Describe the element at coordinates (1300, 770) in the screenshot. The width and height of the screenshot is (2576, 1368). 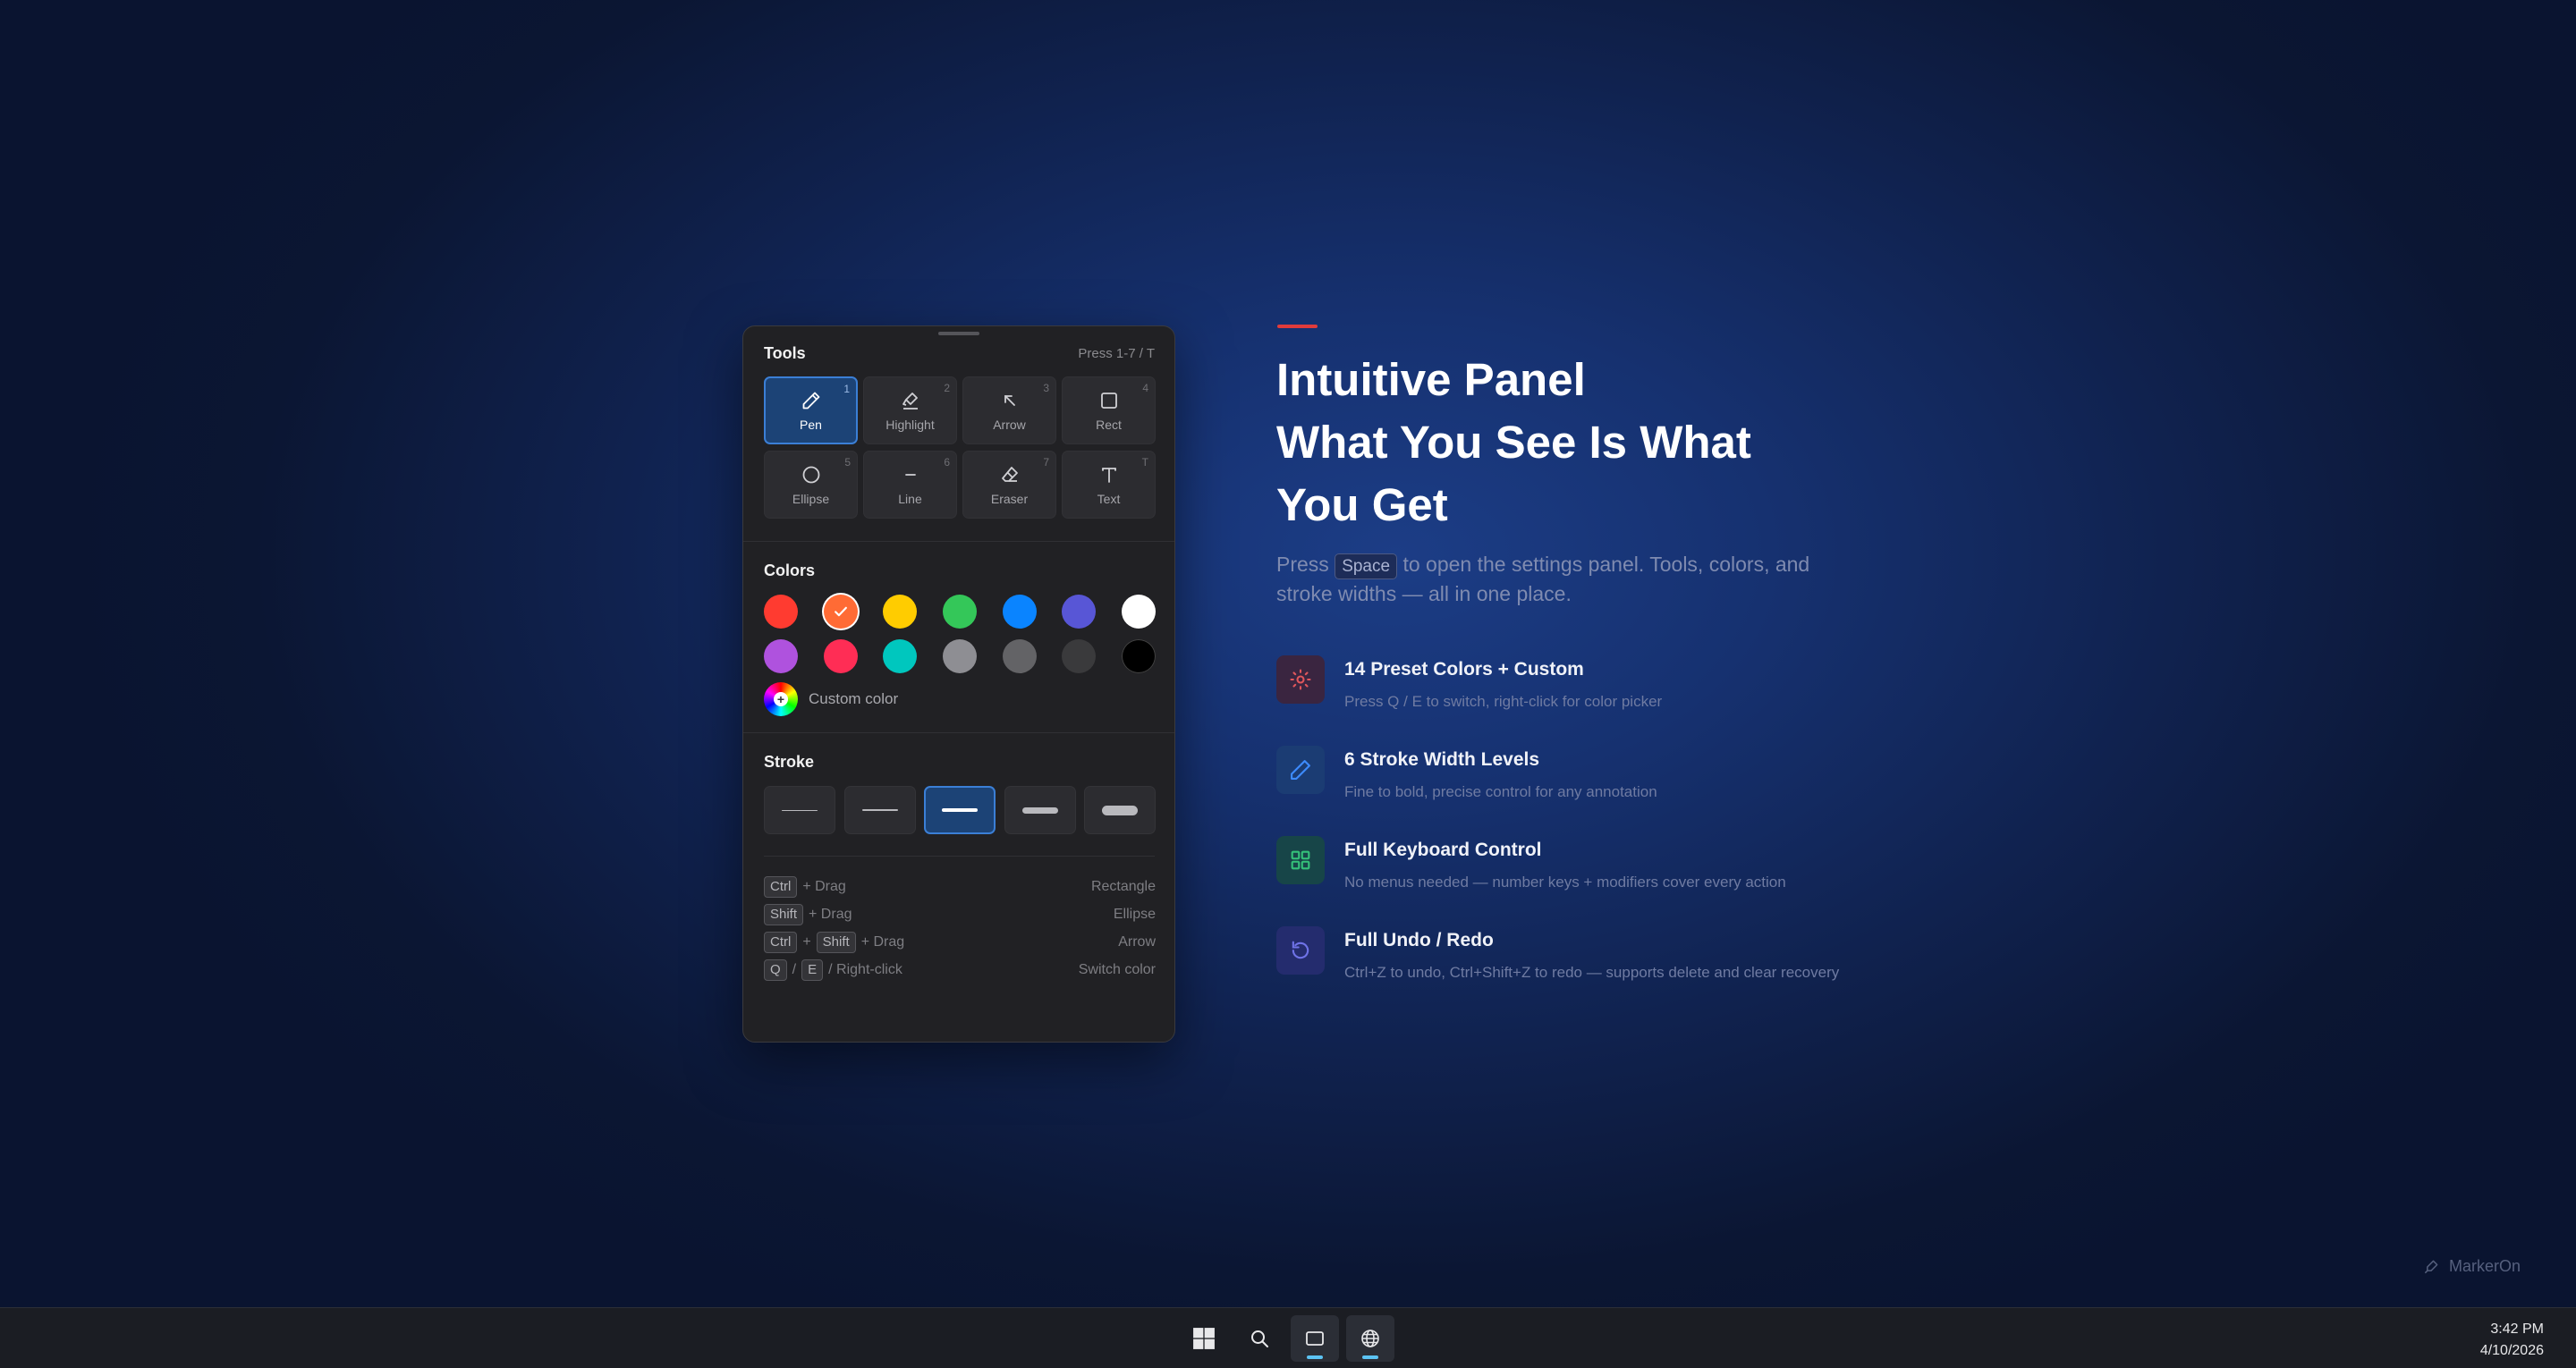
I see `pencil-icon` at that location.